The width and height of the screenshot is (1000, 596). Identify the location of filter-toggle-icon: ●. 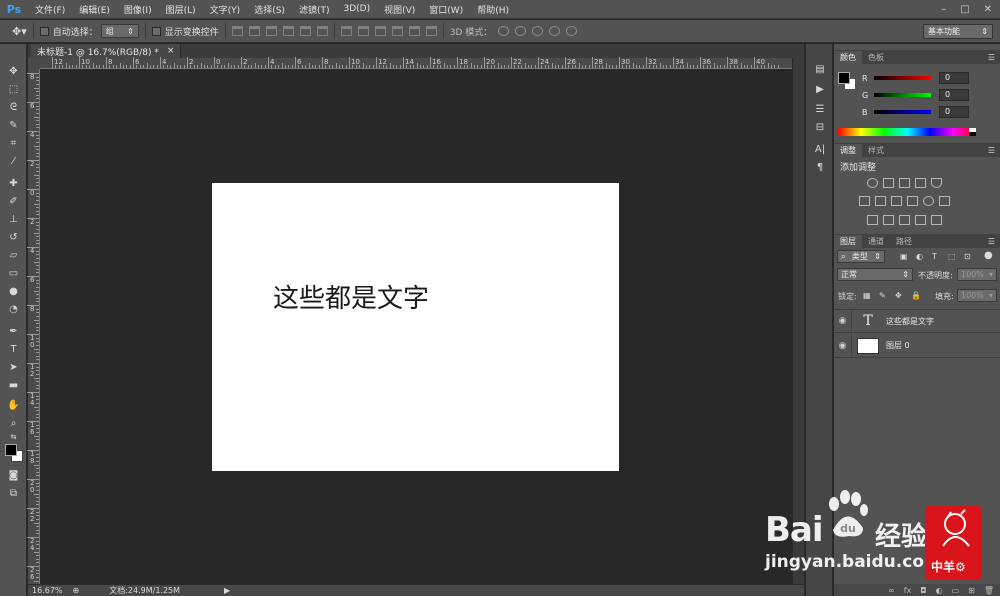
(988, 255).